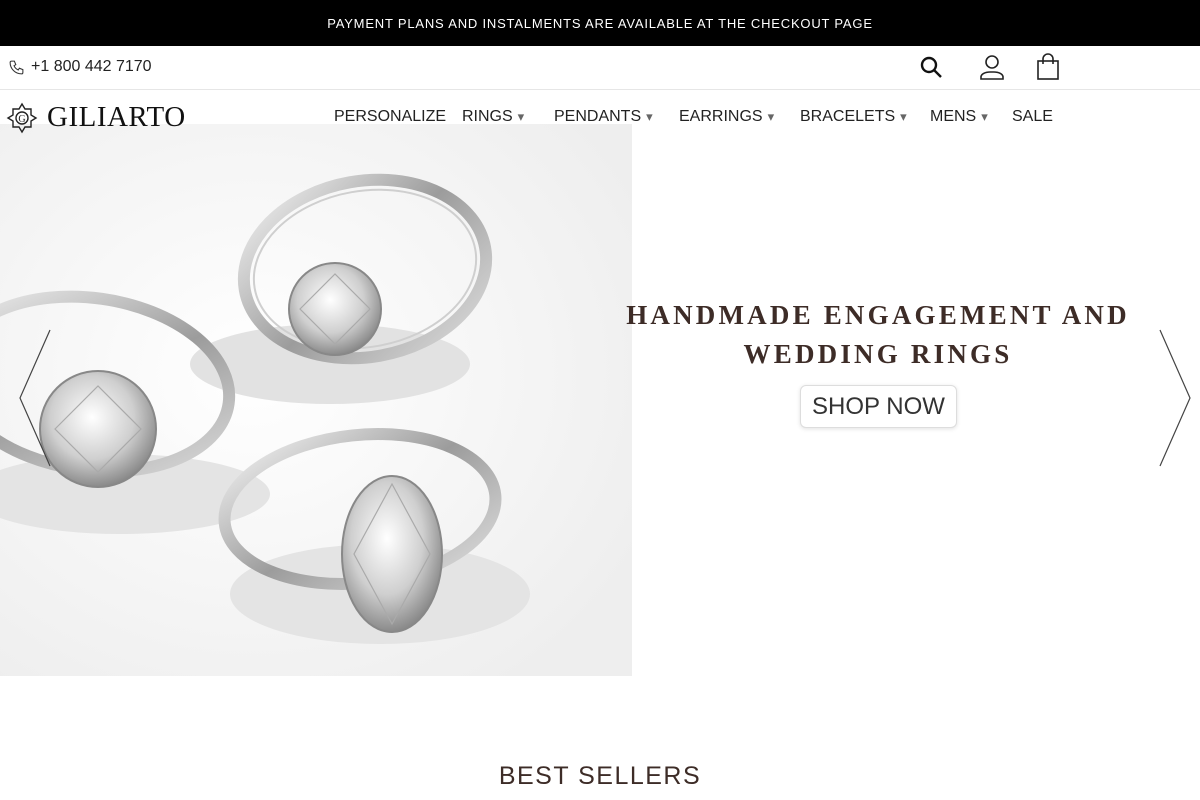  What do you see at coordinates (600, 68) in the screenshot?
I see `utility-bar: +1 800 442 7170` at bounding box center [600, 68].